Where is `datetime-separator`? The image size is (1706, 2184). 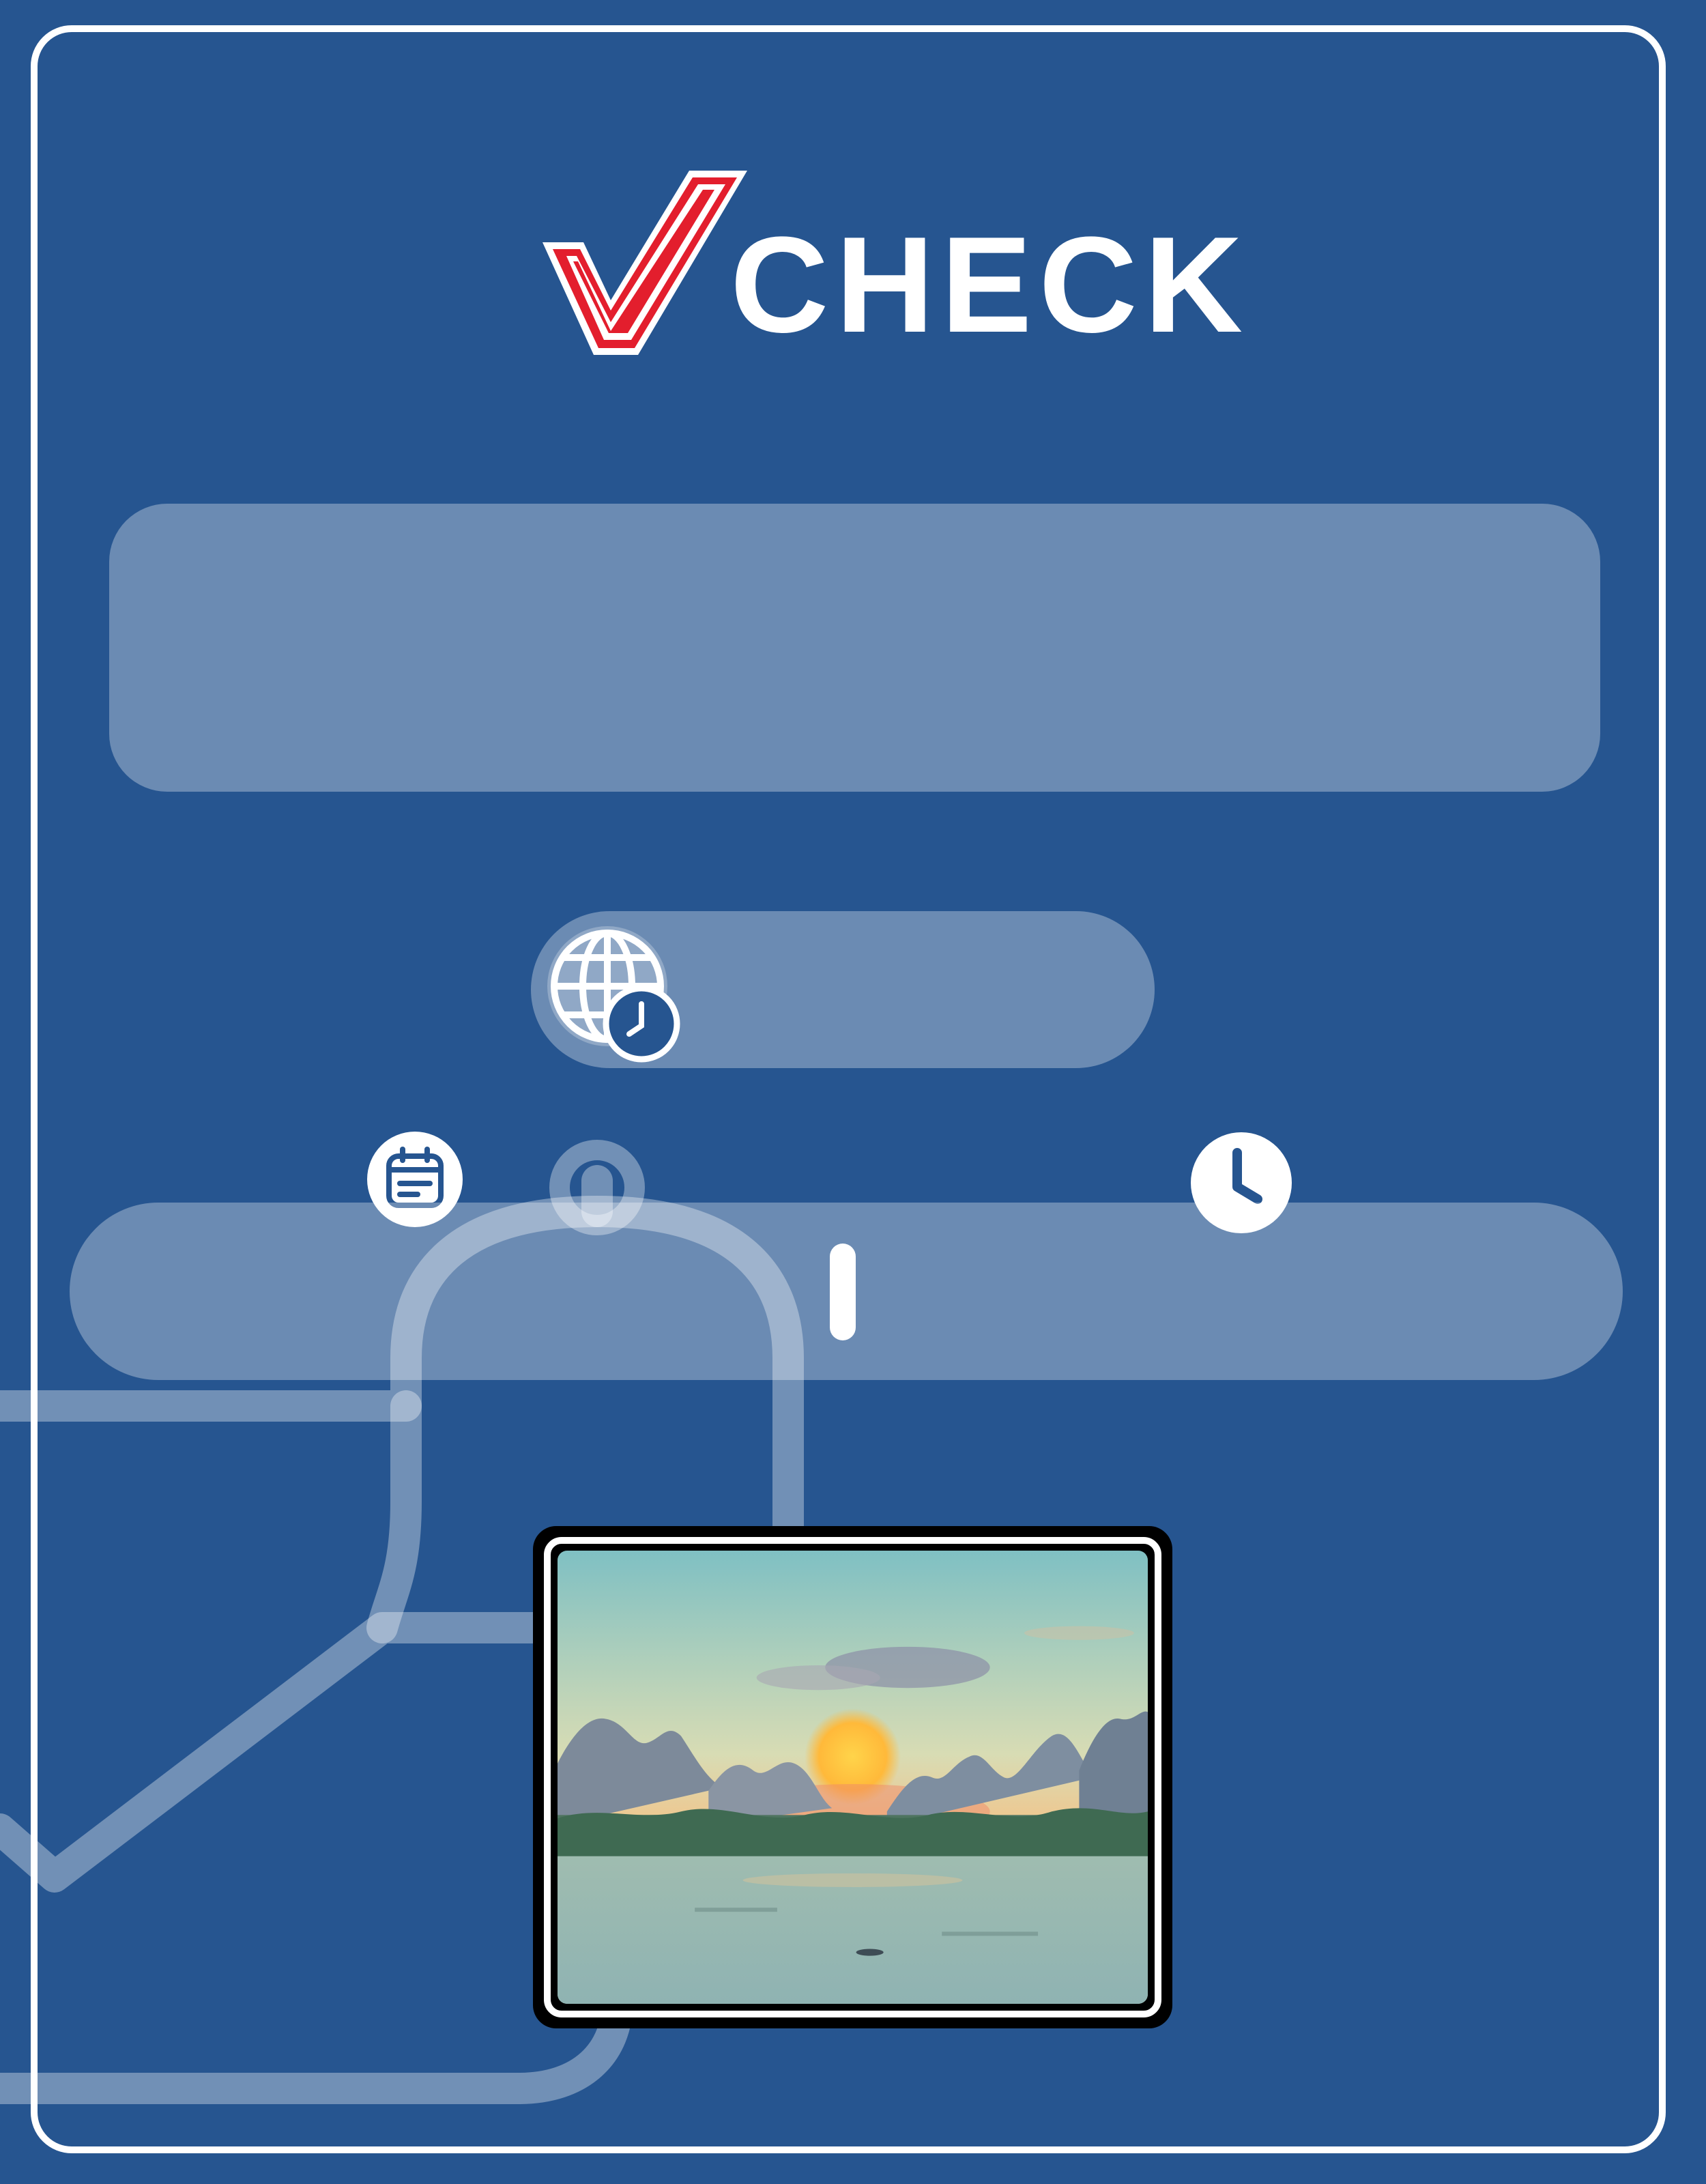
datetime-separator is located at coordinates (843, 1292).